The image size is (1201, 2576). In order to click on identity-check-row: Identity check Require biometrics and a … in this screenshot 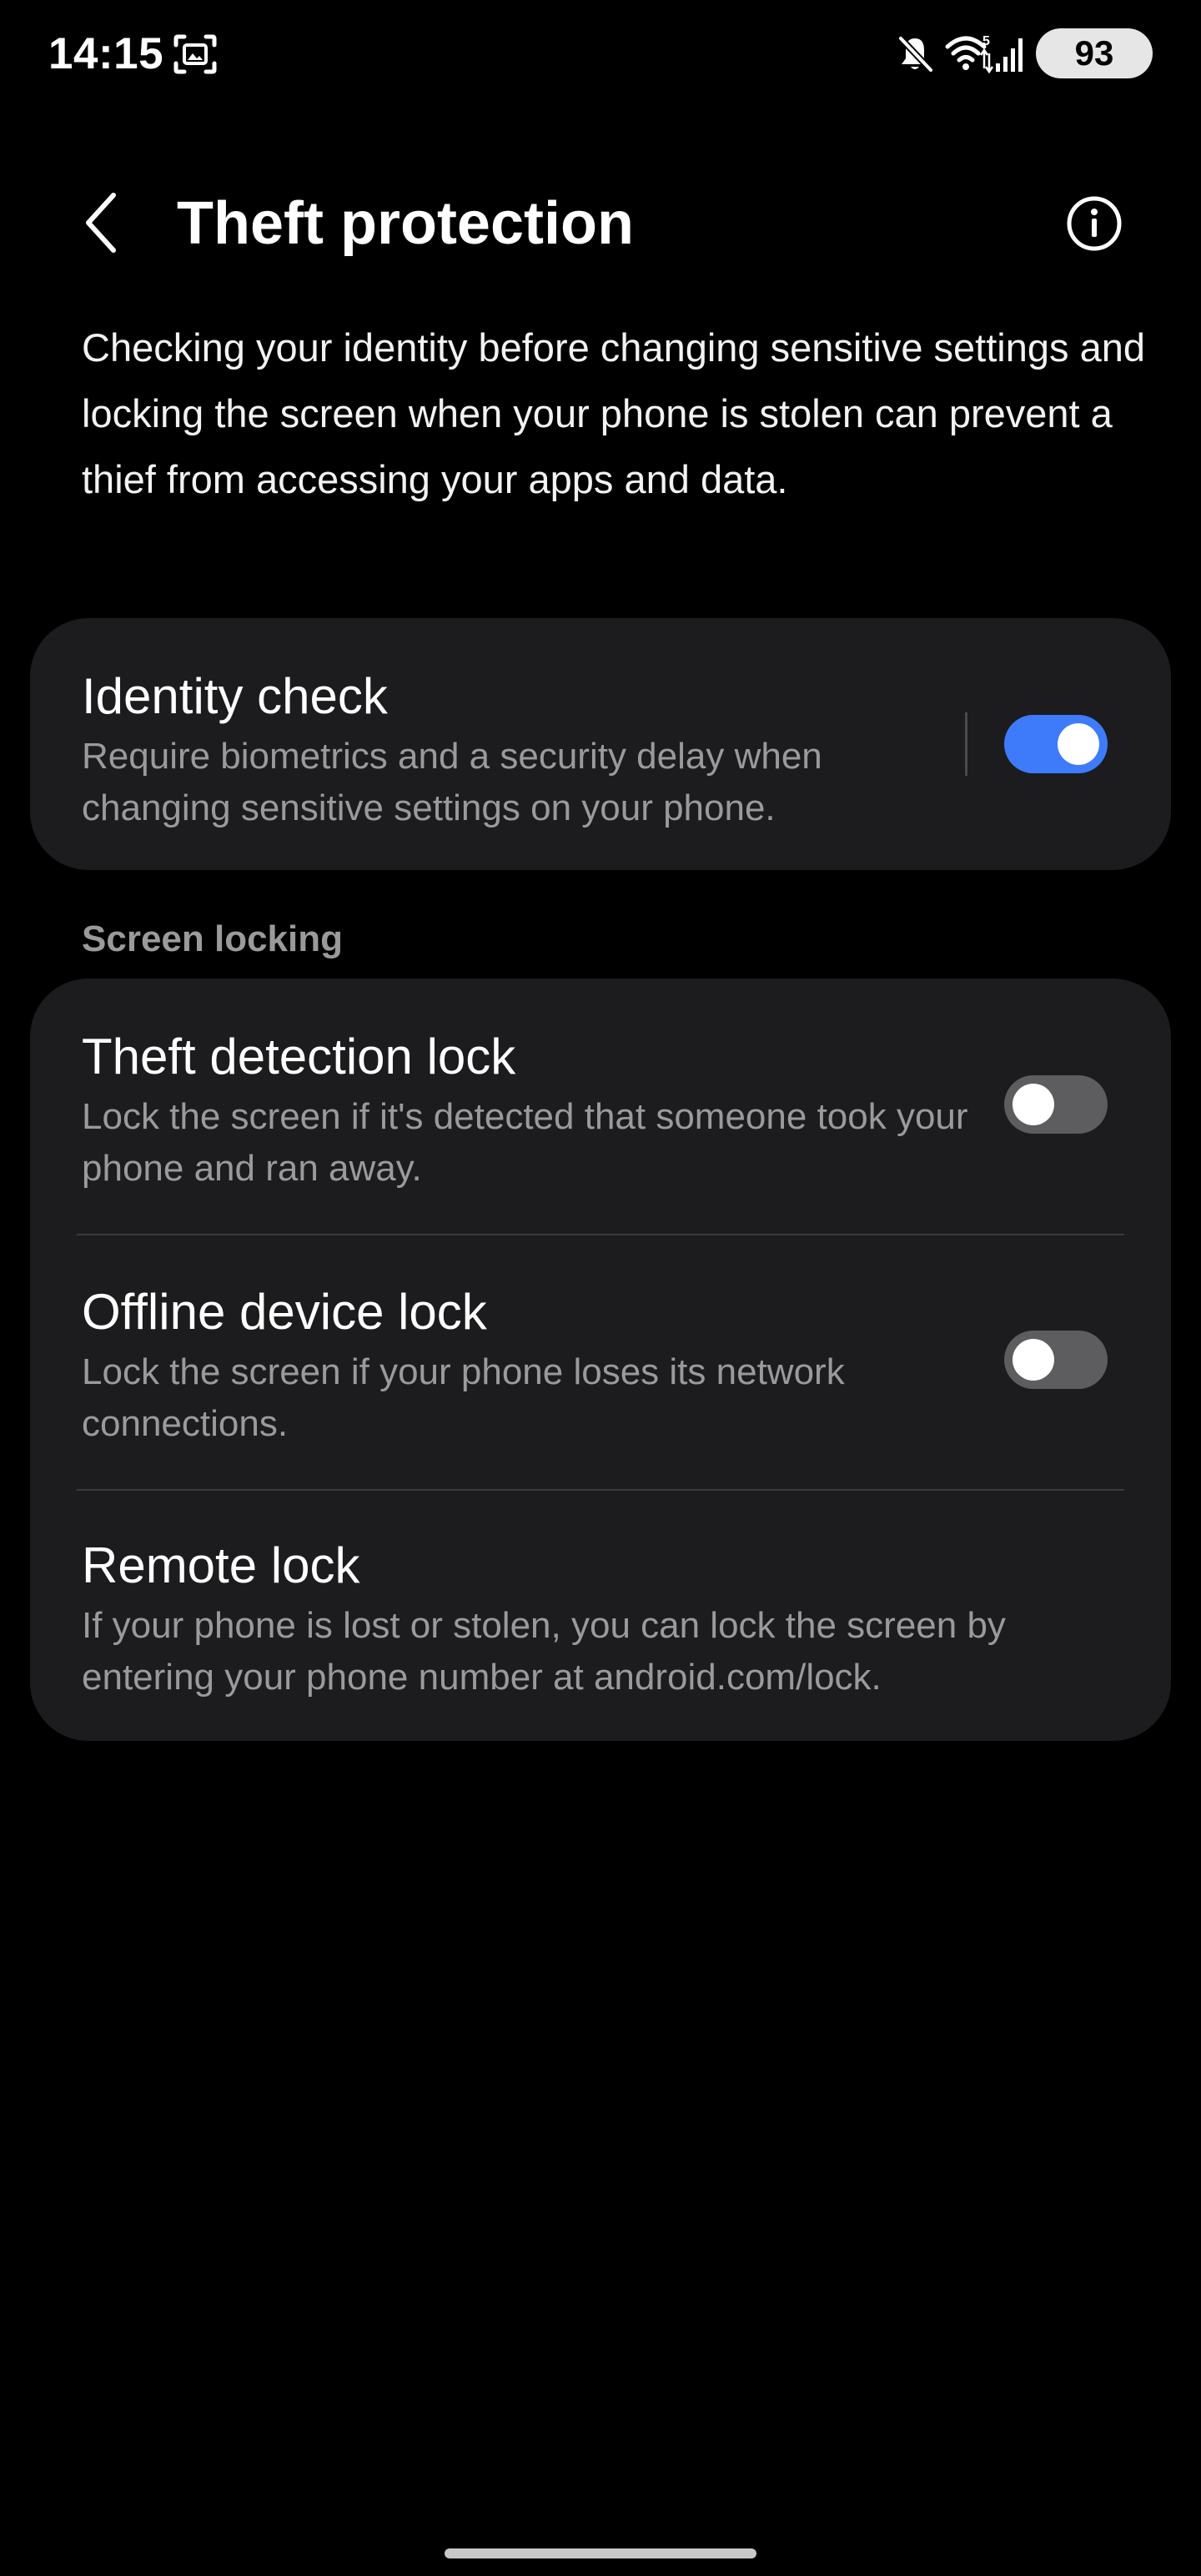, I will do `click(601, 744)`.